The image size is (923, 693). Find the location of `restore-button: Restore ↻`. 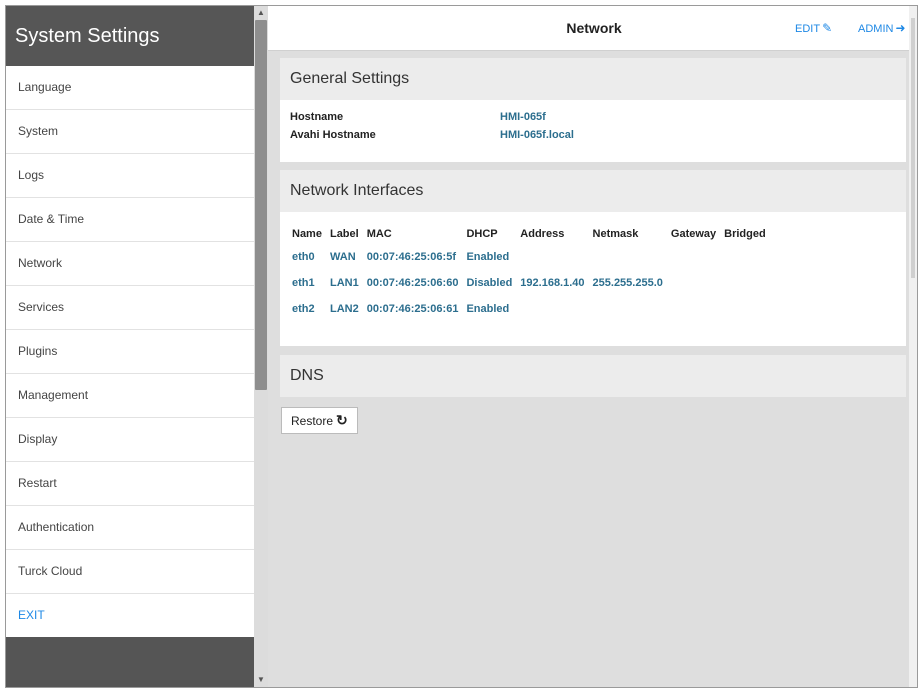

restore-button: Restore ↻ is located at coordinates (319, 420).